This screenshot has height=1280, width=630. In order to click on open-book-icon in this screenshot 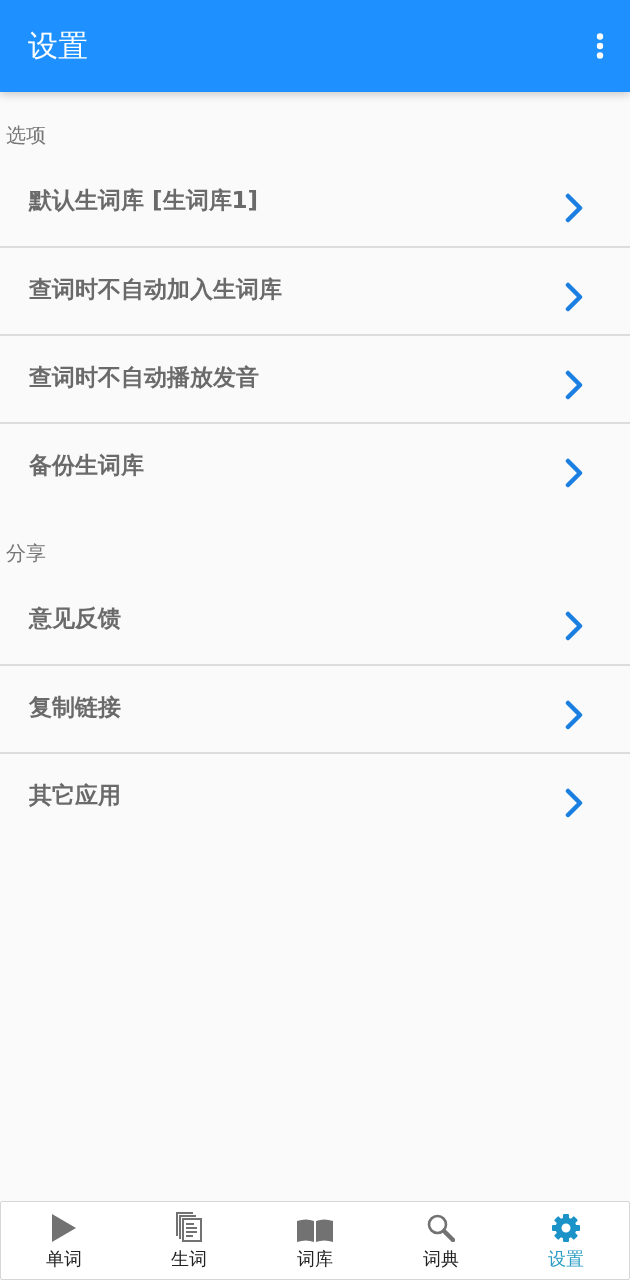, I will do `click(315, 1230)`.